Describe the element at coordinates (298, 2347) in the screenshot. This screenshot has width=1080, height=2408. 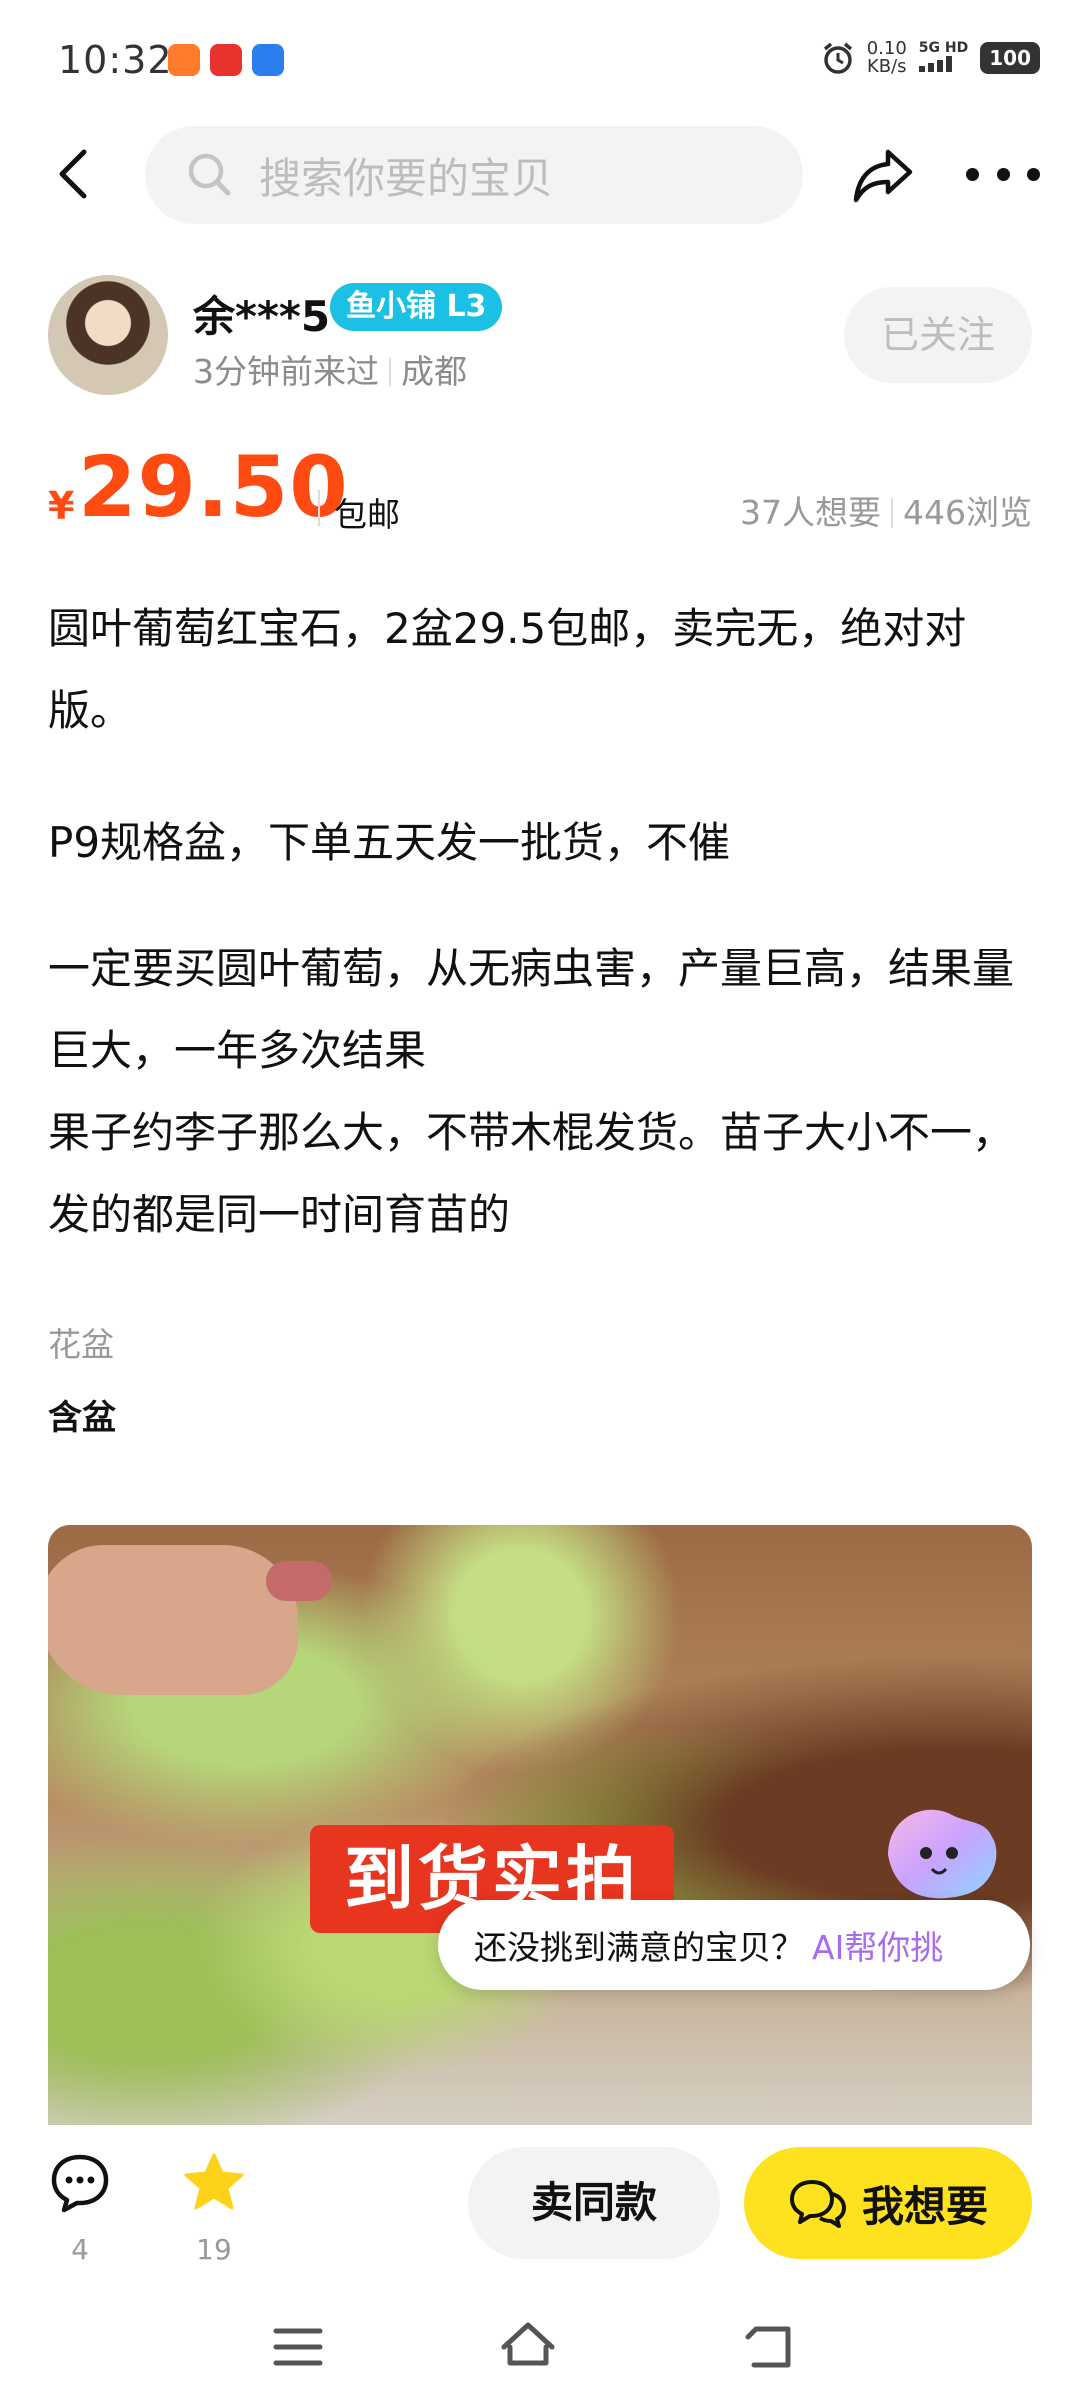
I see `menu-icon` at that location.